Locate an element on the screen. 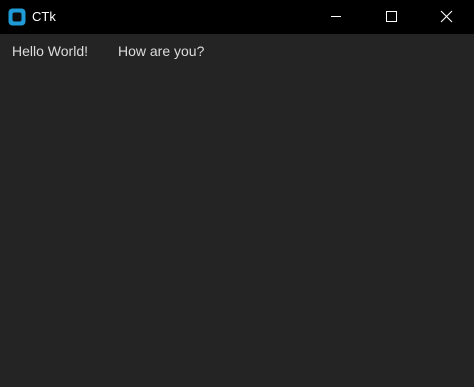 The image size is (474, 387). minimize-button is located at coordinates (336, 17).